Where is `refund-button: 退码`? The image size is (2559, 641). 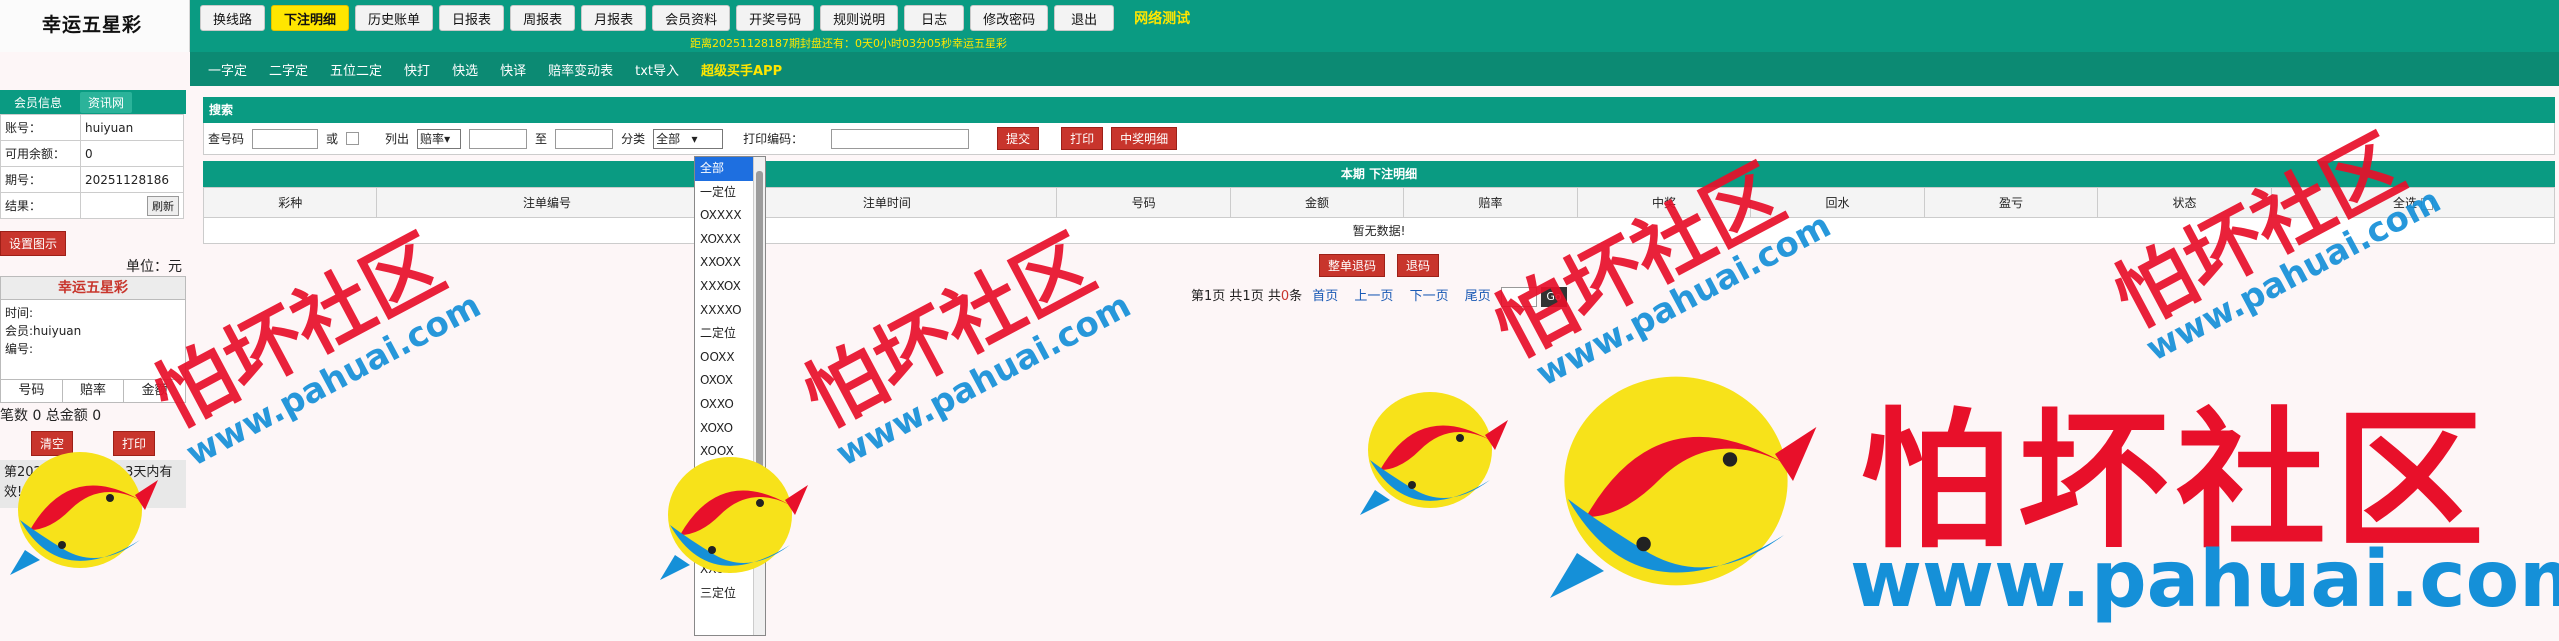
refund-button: 退码 is located at coordinates (1418, 265).